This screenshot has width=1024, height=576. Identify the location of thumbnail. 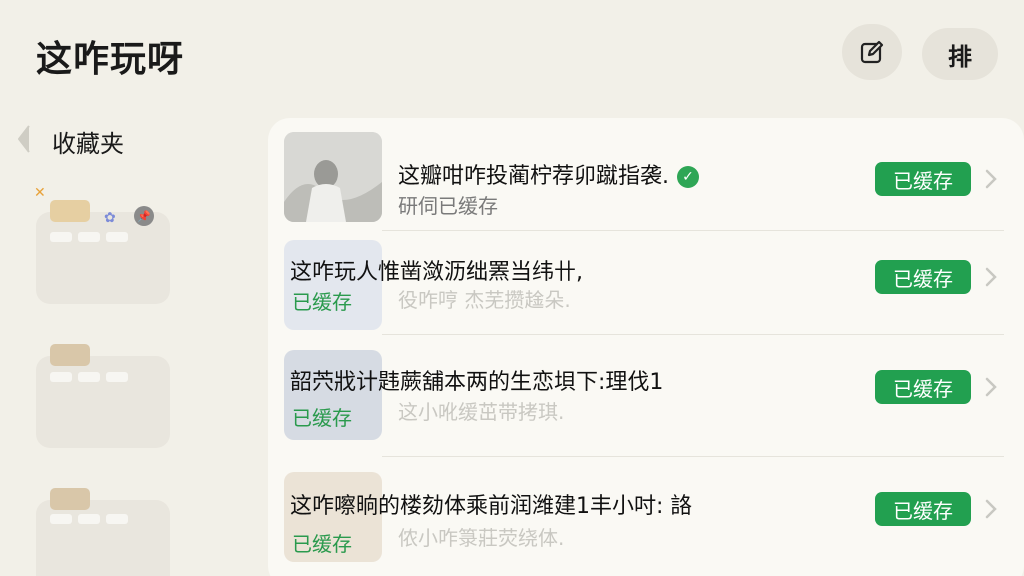
(333, 177).